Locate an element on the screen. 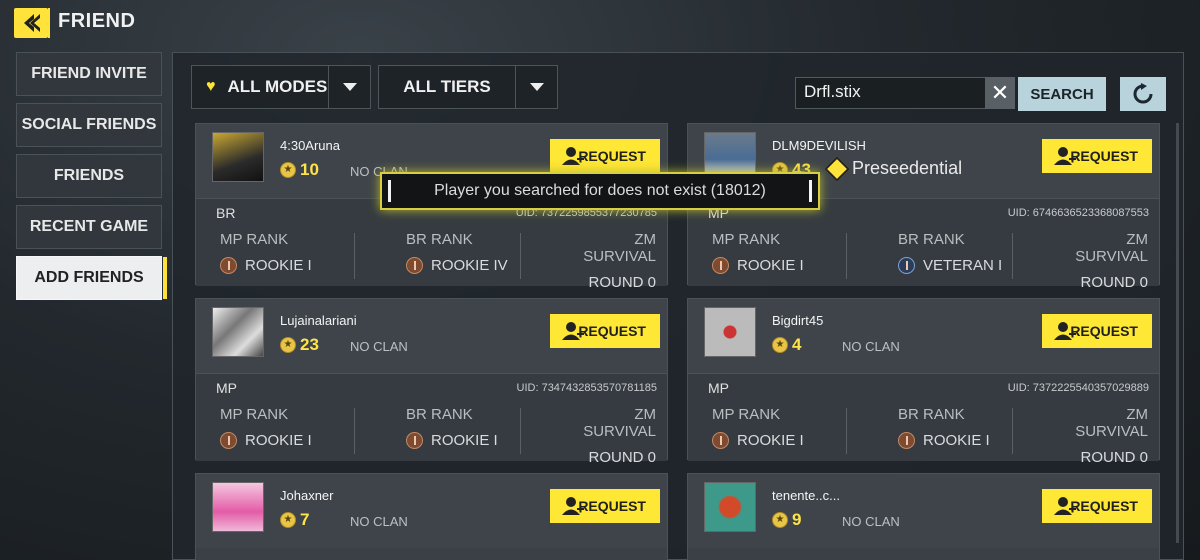 The height and width of the screenshot is (560, 1200). sidebar-item-social-friends: SOCIAL FRIENDS is located at coordinates (89, 125).